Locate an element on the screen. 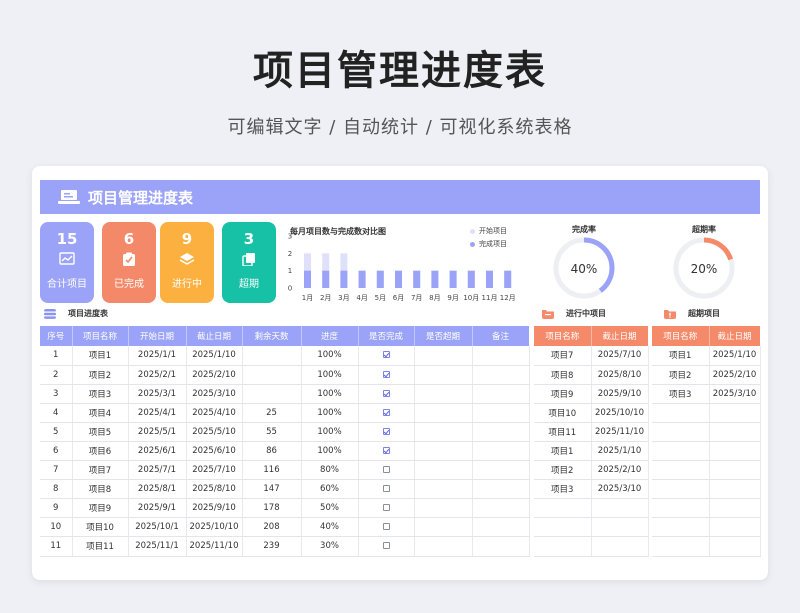  table-row: 11 项目11 2025/11/1 2025/11/10 239 30% is located at coordinates (285, 546).